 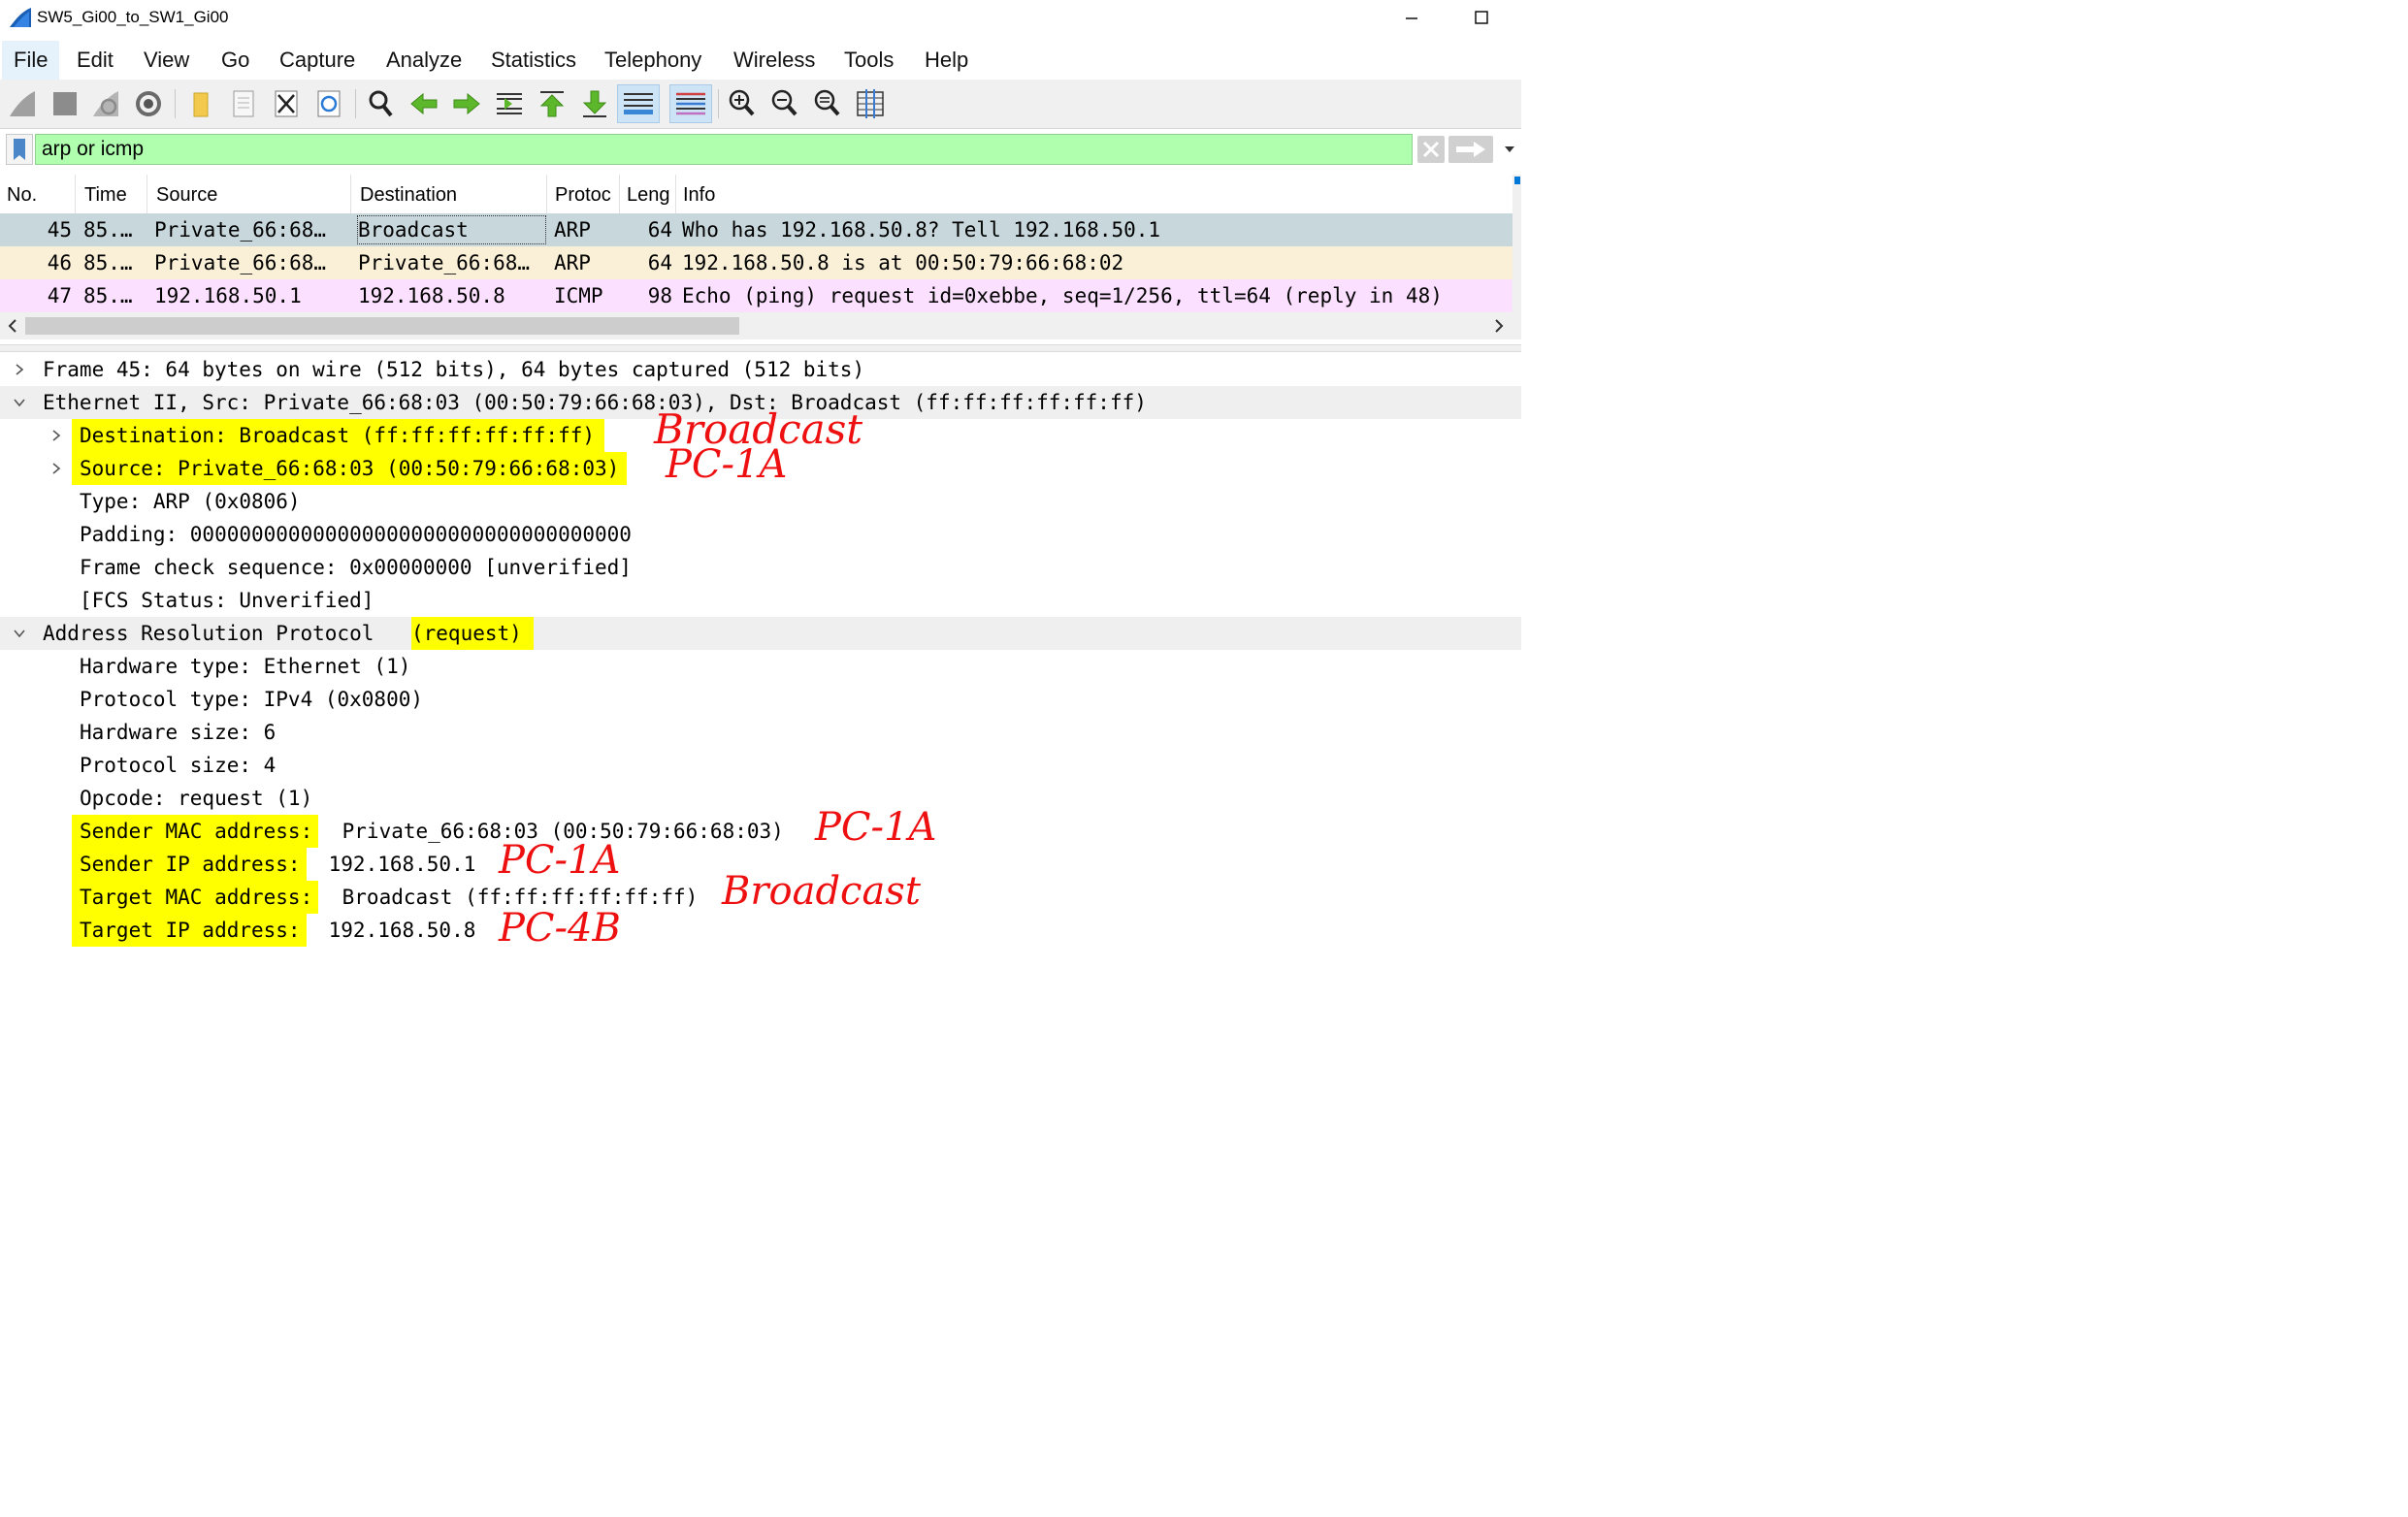 What do you see at coordinates (450, 194) in the screenshot?
I see `column-header-destination: Destination` at bounding box center [450, 194].